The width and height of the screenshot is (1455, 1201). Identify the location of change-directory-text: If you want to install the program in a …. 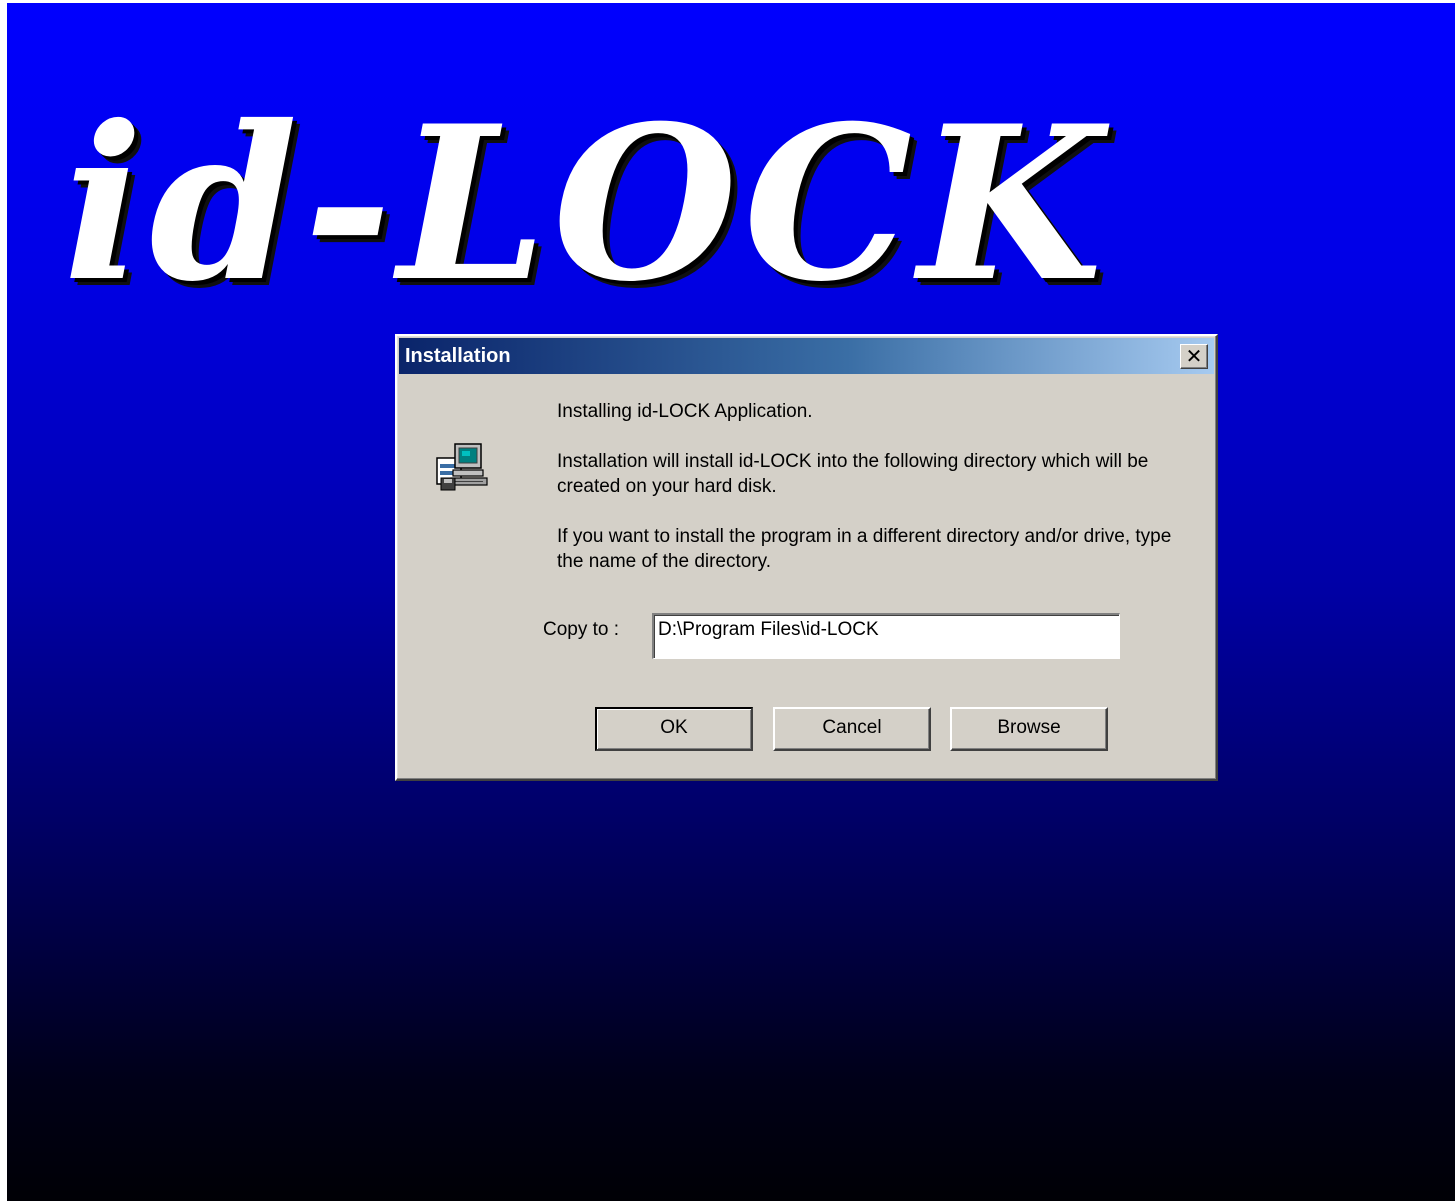
(864, 549).